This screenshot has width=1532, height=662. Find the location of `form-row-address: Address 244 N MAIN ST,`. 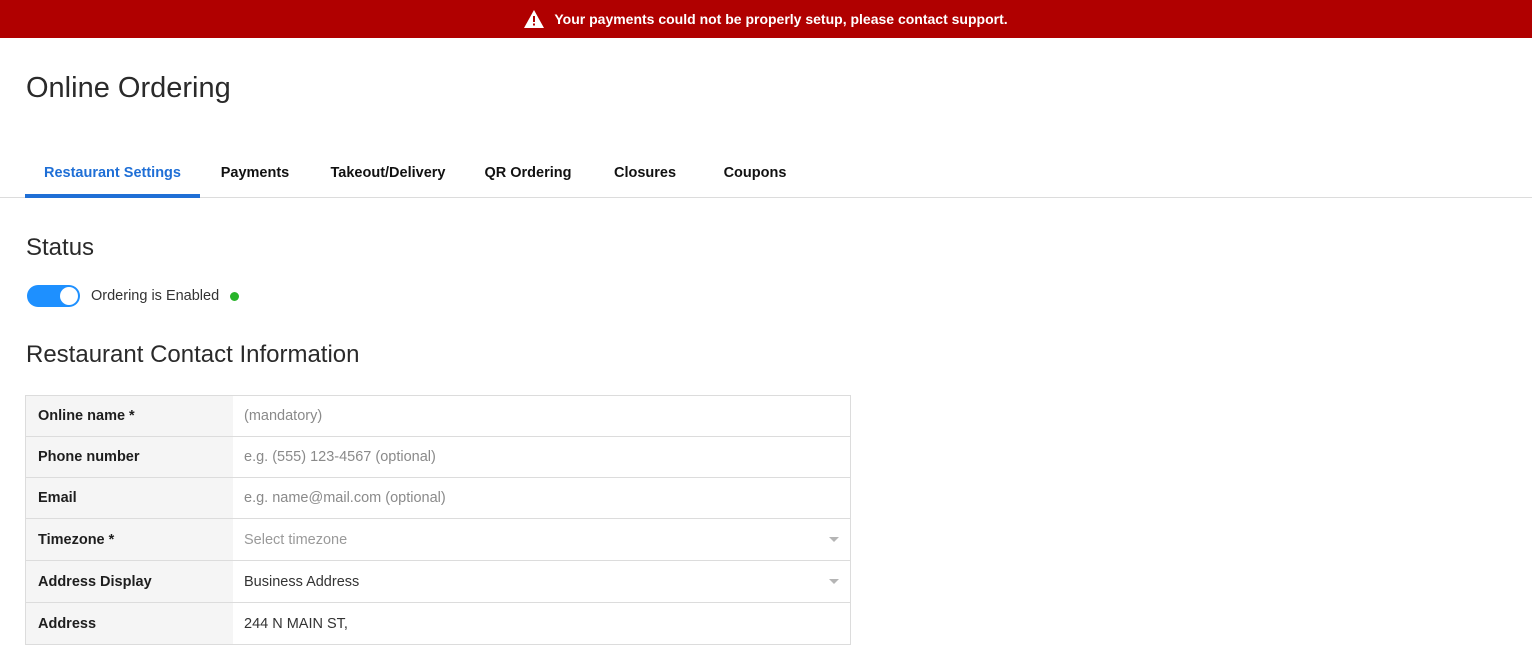

form-row-address: Address 244 N MAIN ST, is located at coordinates (438, 623).